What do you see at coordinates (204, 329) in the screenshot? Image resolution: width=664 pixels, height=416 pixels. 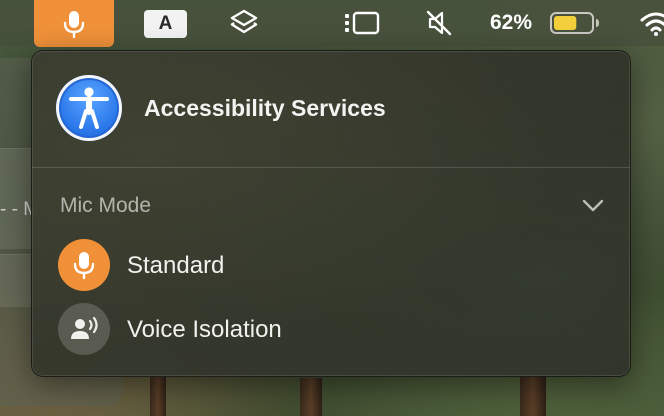 I see `option-label: Voice Isolation` at bounding box center [204, 329].